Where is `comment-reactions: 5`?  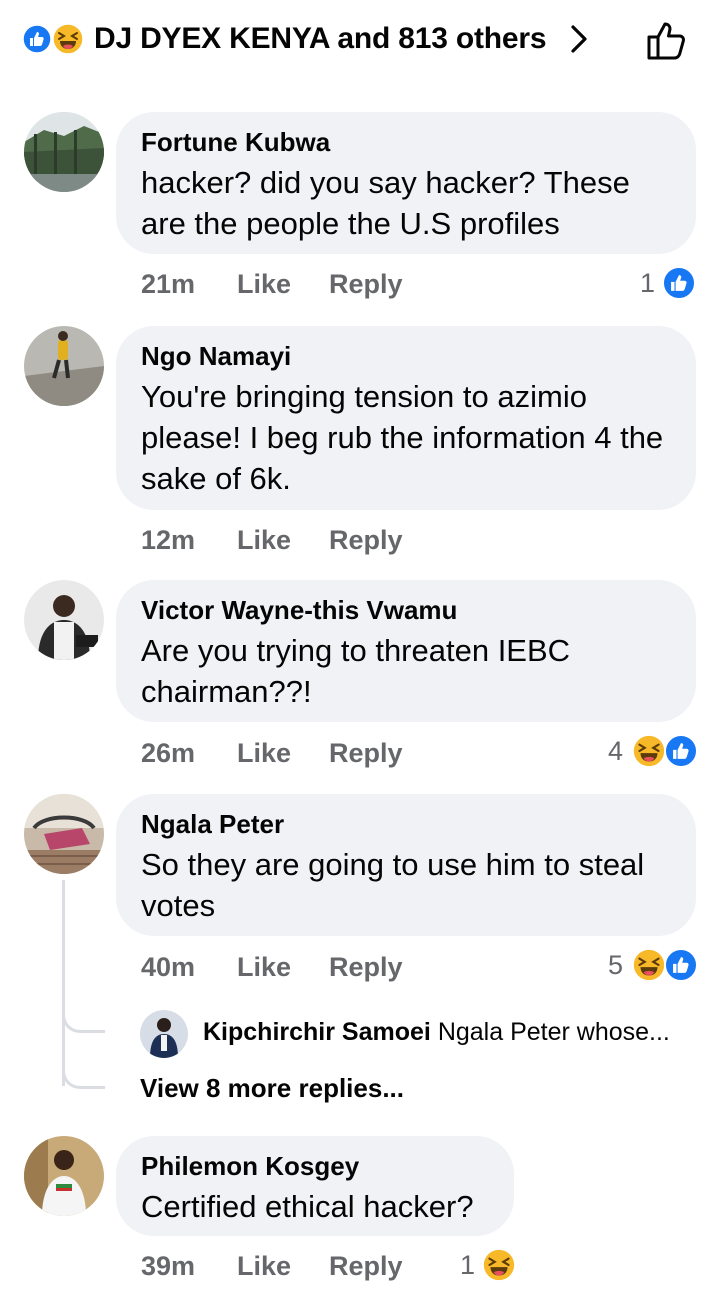 comment-reactions: 5 is located at coordinates (652, 965).